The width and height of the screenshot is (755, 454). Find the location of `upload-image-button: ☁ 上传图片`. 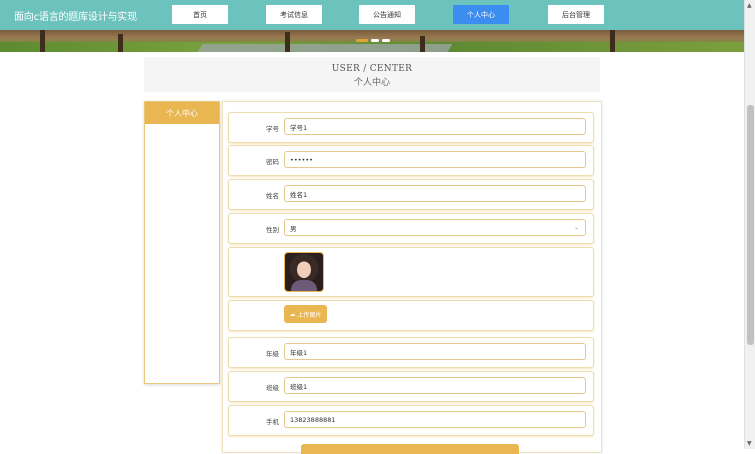

upload-image-button: ☁ 上传图片 is located at coordinates (305, 314).